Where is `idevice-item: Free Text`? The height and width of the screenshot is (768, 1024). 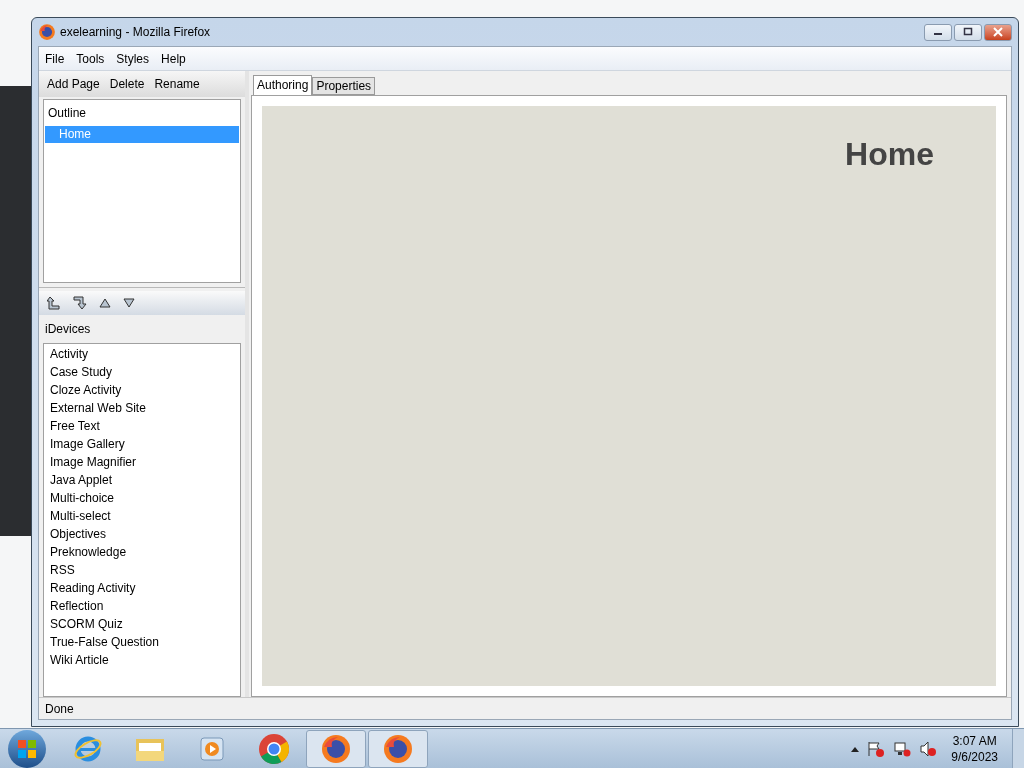
idevice-item: Free Text is located at coordinates (142, 426).